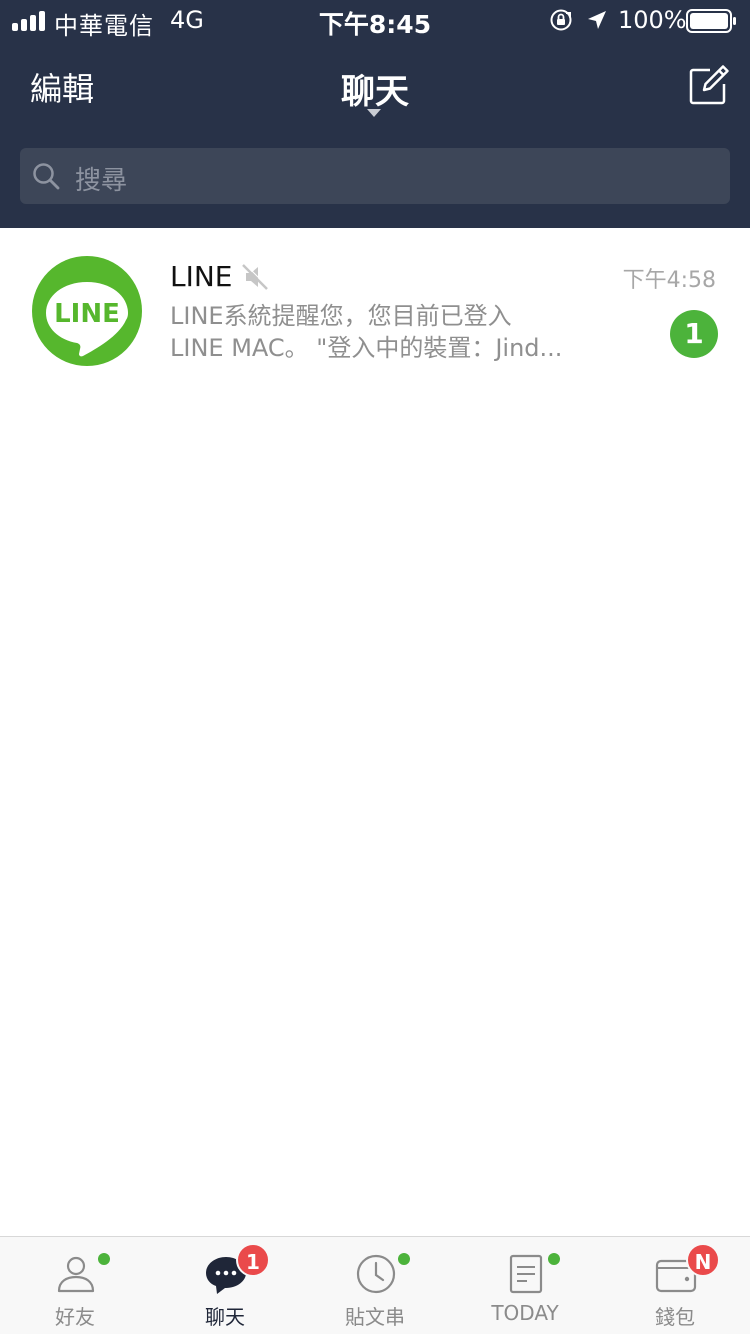 The height and width of the screenshot is (1334, 750). What do you see at coordinates (675, 1285) in the screenshot?
I see `tab-wallet: N 錢包` at bounding box center [675, 1285].